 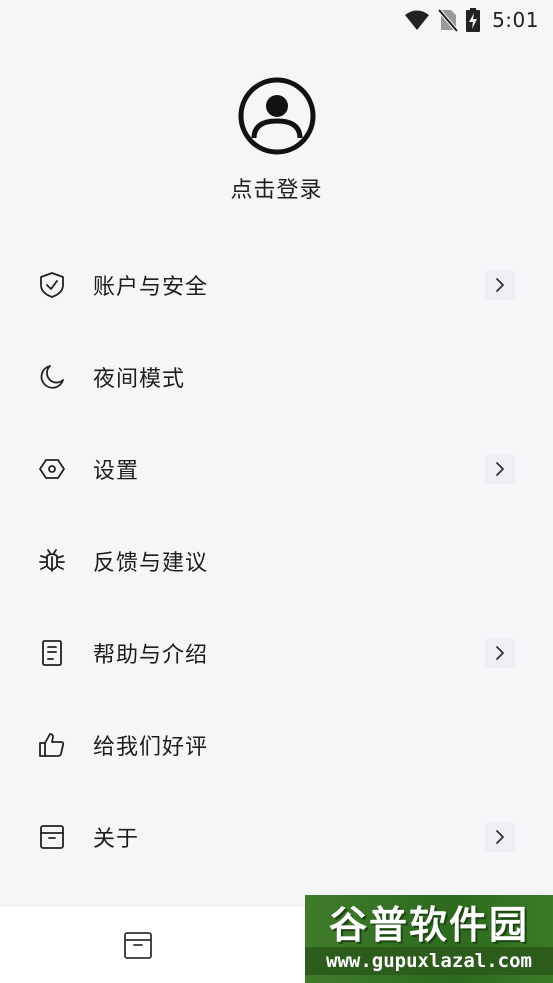 I want to click on status-time: 5:01, so click(x=515, y=20).